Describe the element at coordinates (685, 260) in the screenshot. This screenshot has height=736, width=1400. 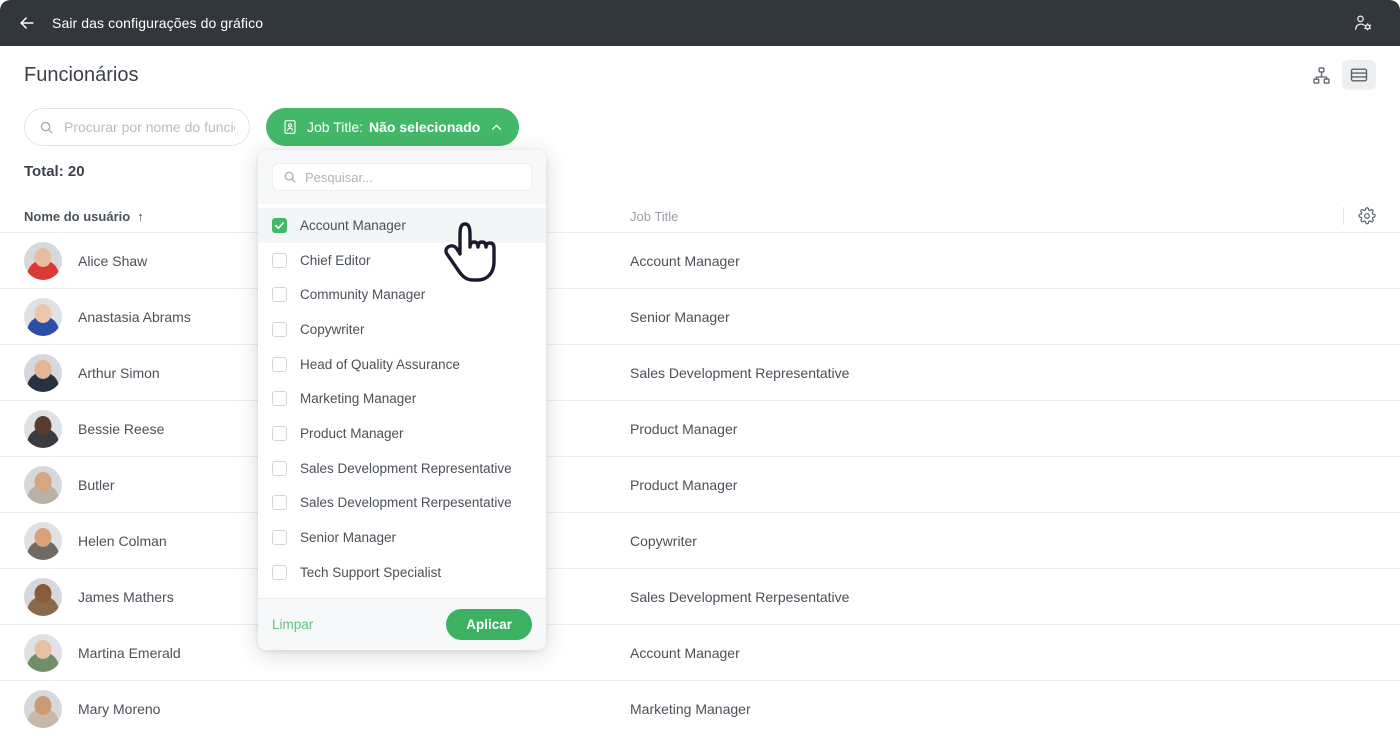
I see `cell-job-title: Account Manager` at that location.